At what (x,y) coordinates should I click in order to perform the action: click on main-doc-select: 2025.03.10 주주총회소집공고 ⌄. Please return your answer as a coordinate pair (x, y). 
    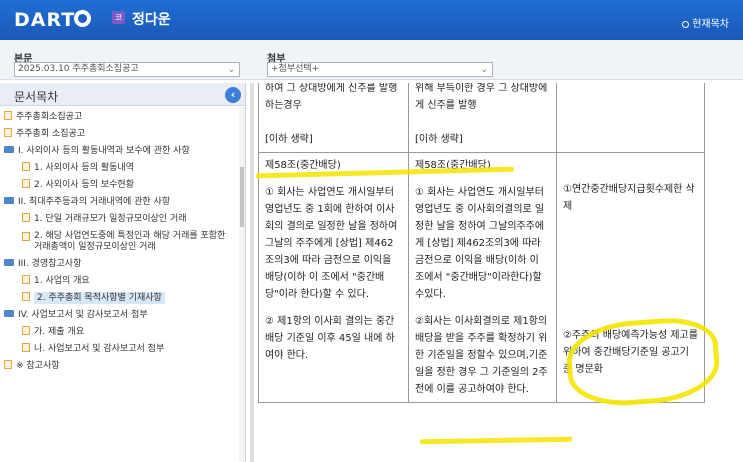
    Looking at the image, I should click on (127, 69).